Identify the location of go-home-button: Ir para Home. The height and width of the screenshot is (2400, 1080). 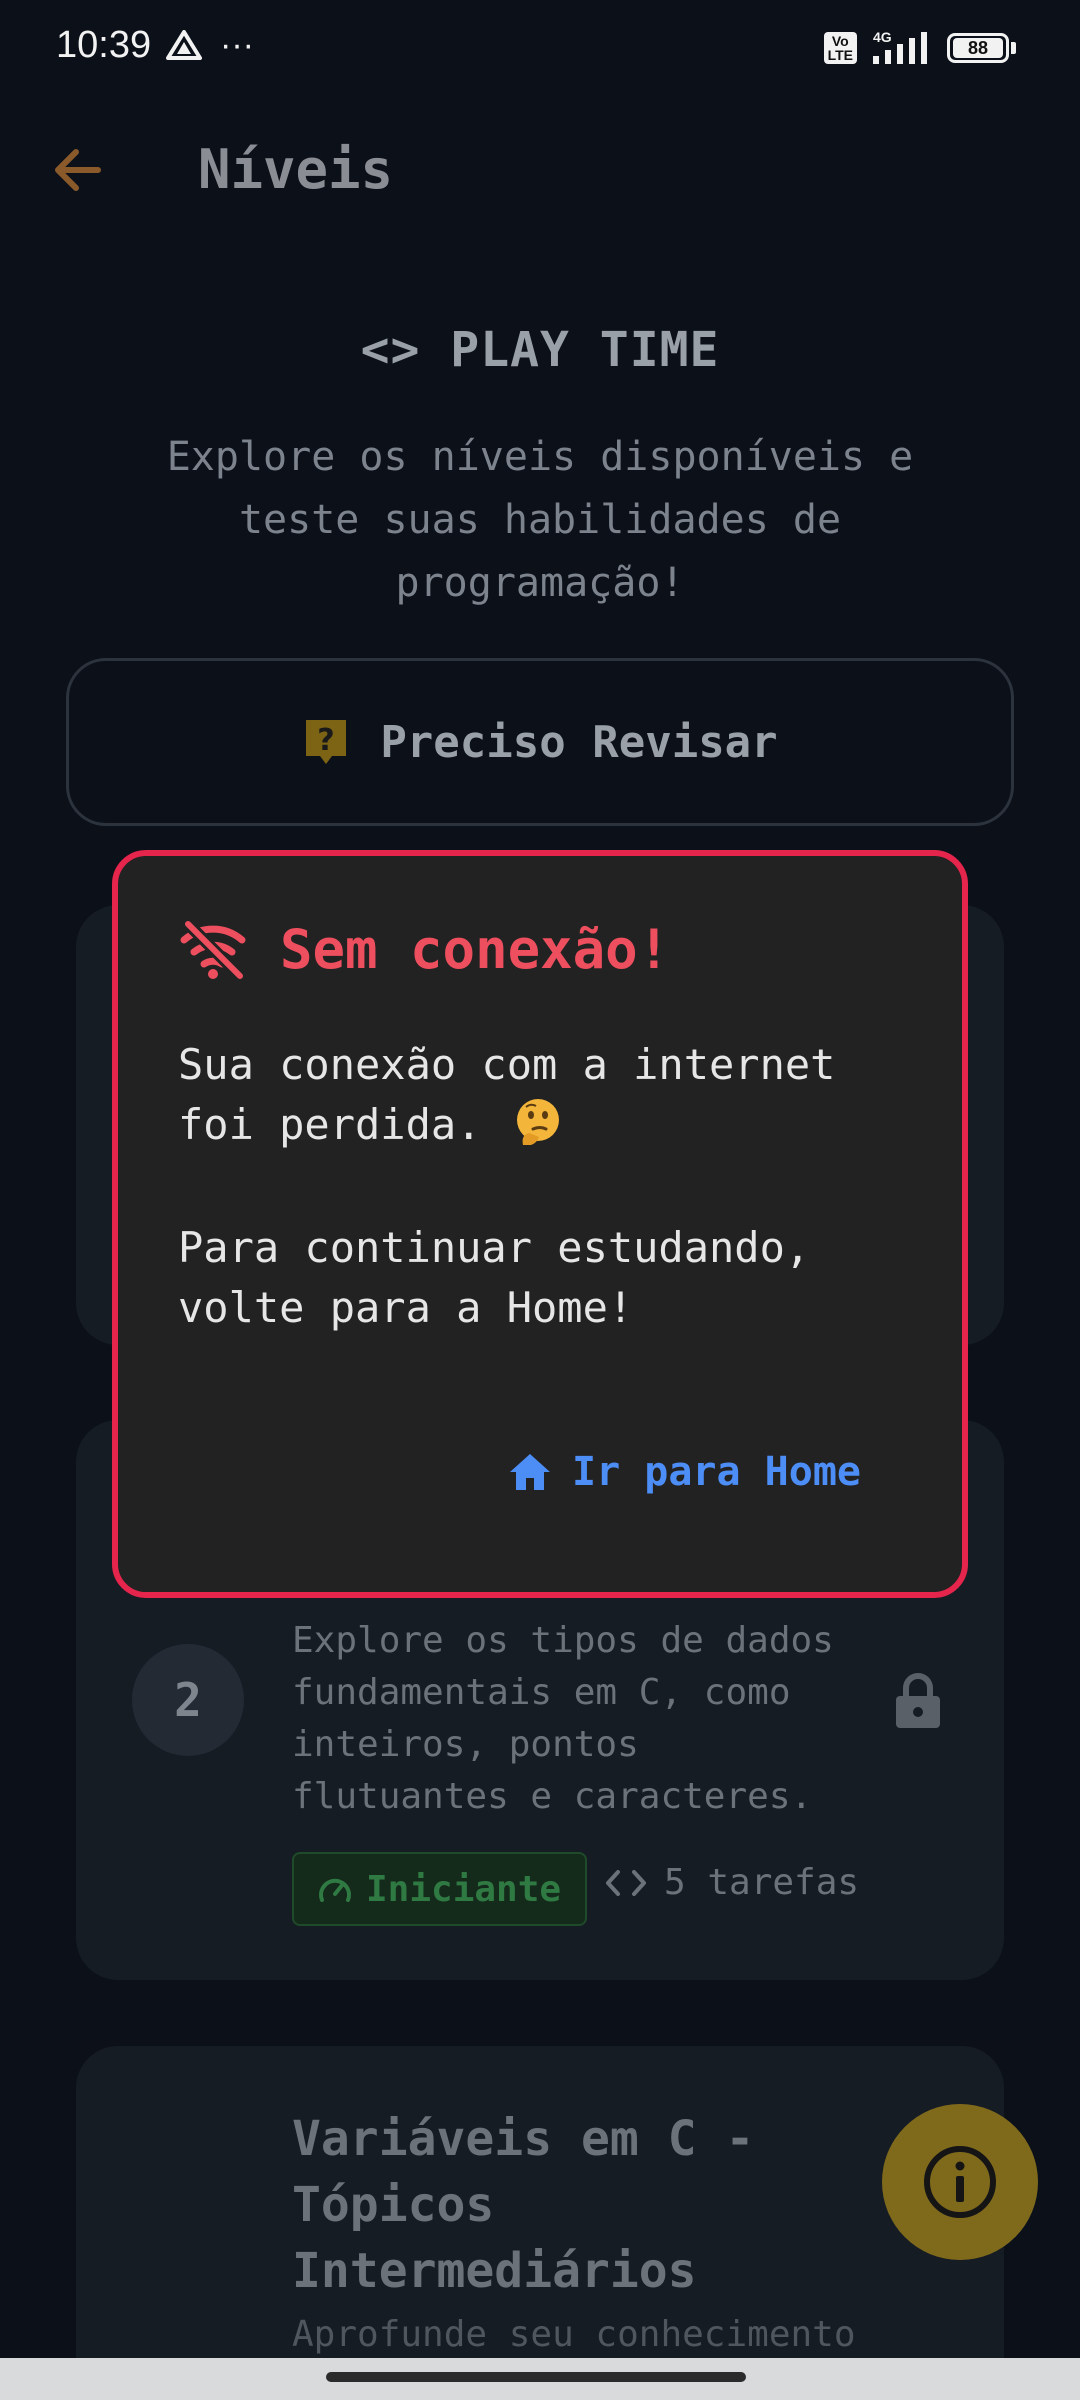
(684, 1472).